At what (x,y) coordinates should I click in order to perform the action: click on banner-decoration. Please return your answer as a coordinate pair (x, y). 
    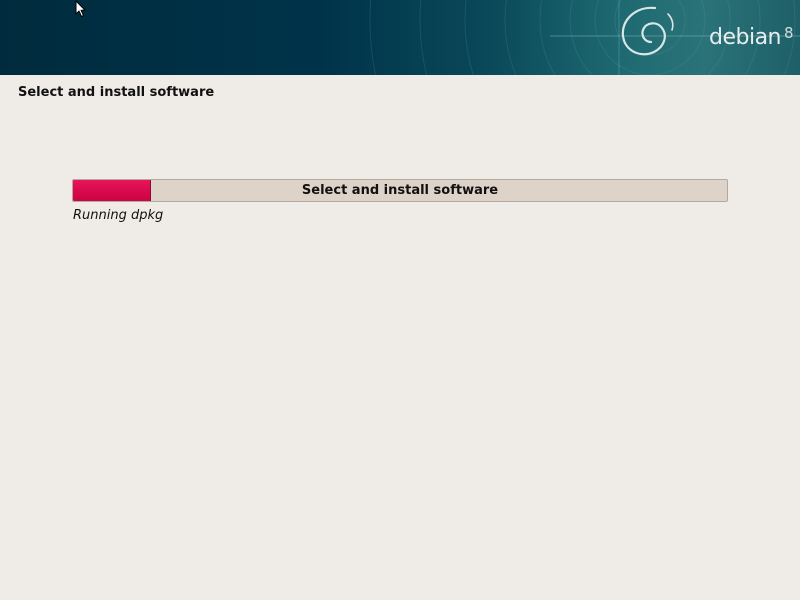
    Looking at the image, I should click on (584, 37).